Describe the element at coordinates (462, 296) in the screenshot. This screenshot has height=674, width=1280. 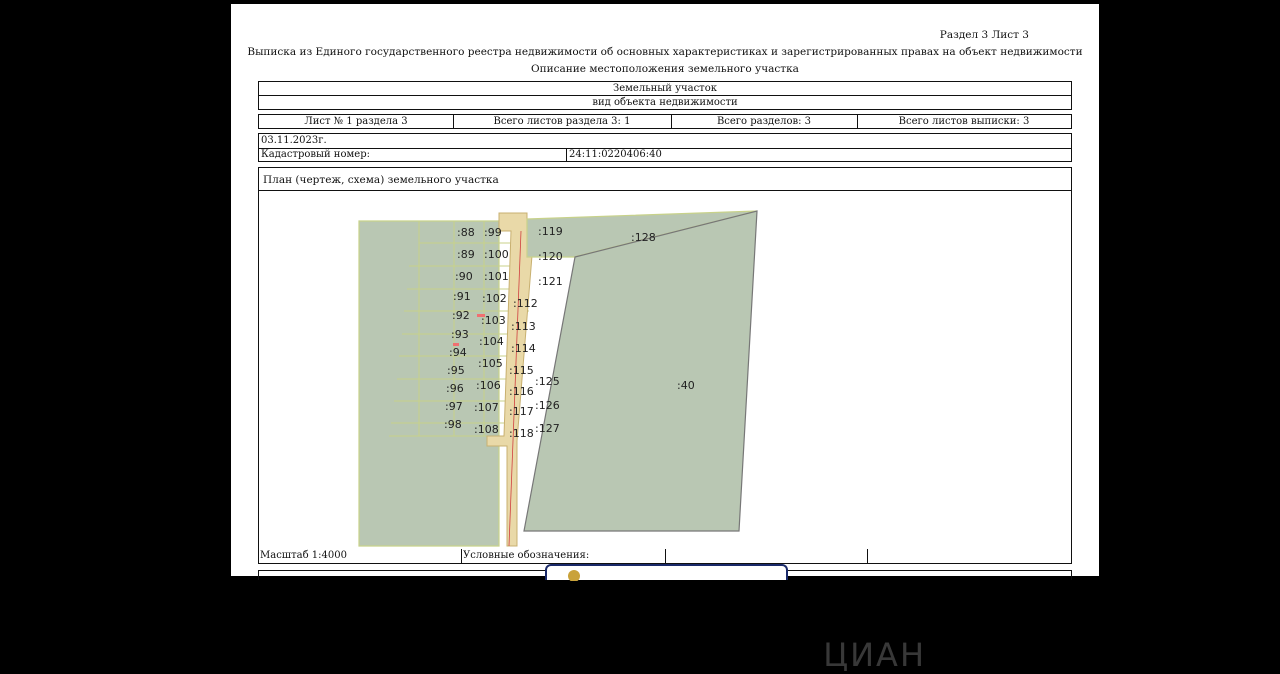
I see `parcel-label: :91` at that location.